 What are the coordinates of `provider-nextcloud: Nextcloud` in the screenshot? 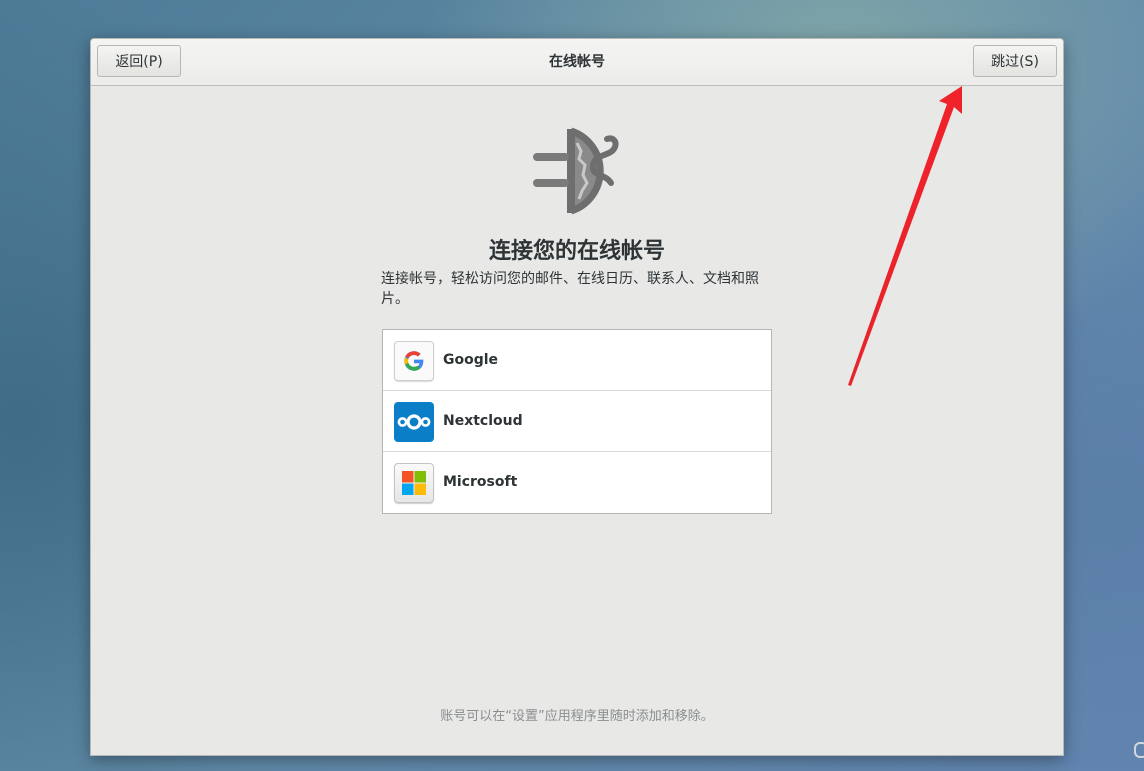 It's located at (577, 421).